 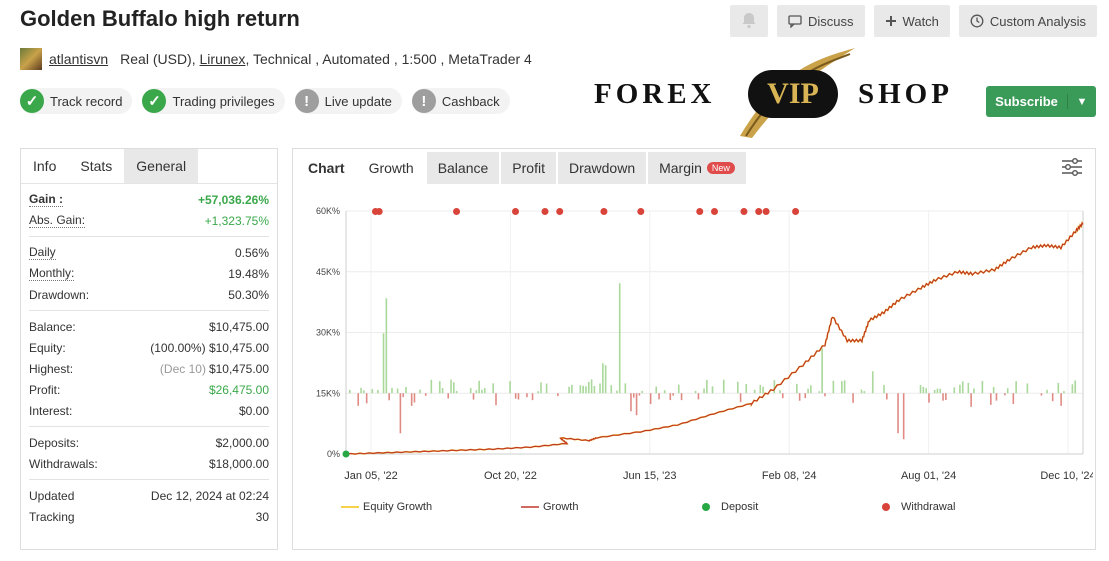 I want to click on legend-label: Withdrawal, so click(x=928, y=507).